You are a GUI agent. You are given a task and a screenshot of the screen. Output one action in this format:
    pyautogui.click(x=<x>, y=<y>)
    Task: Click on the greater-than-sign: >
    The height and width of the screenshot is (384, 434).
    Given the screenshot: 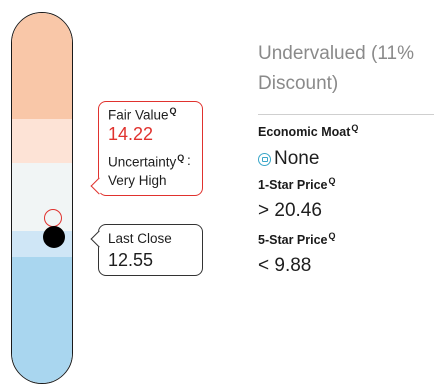 What is the action you would take?
    pyautogui.click(x=264, y=210)
    